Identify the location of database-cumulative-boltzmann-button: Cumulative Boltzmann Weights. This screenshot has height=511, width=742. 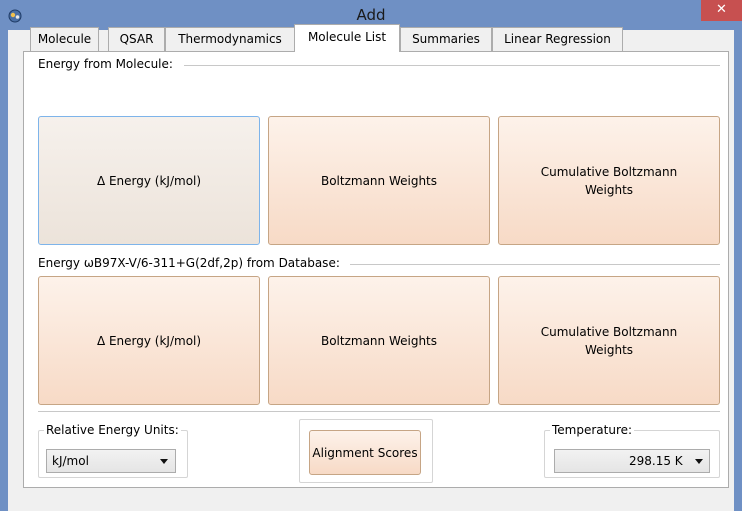
(609, 340).